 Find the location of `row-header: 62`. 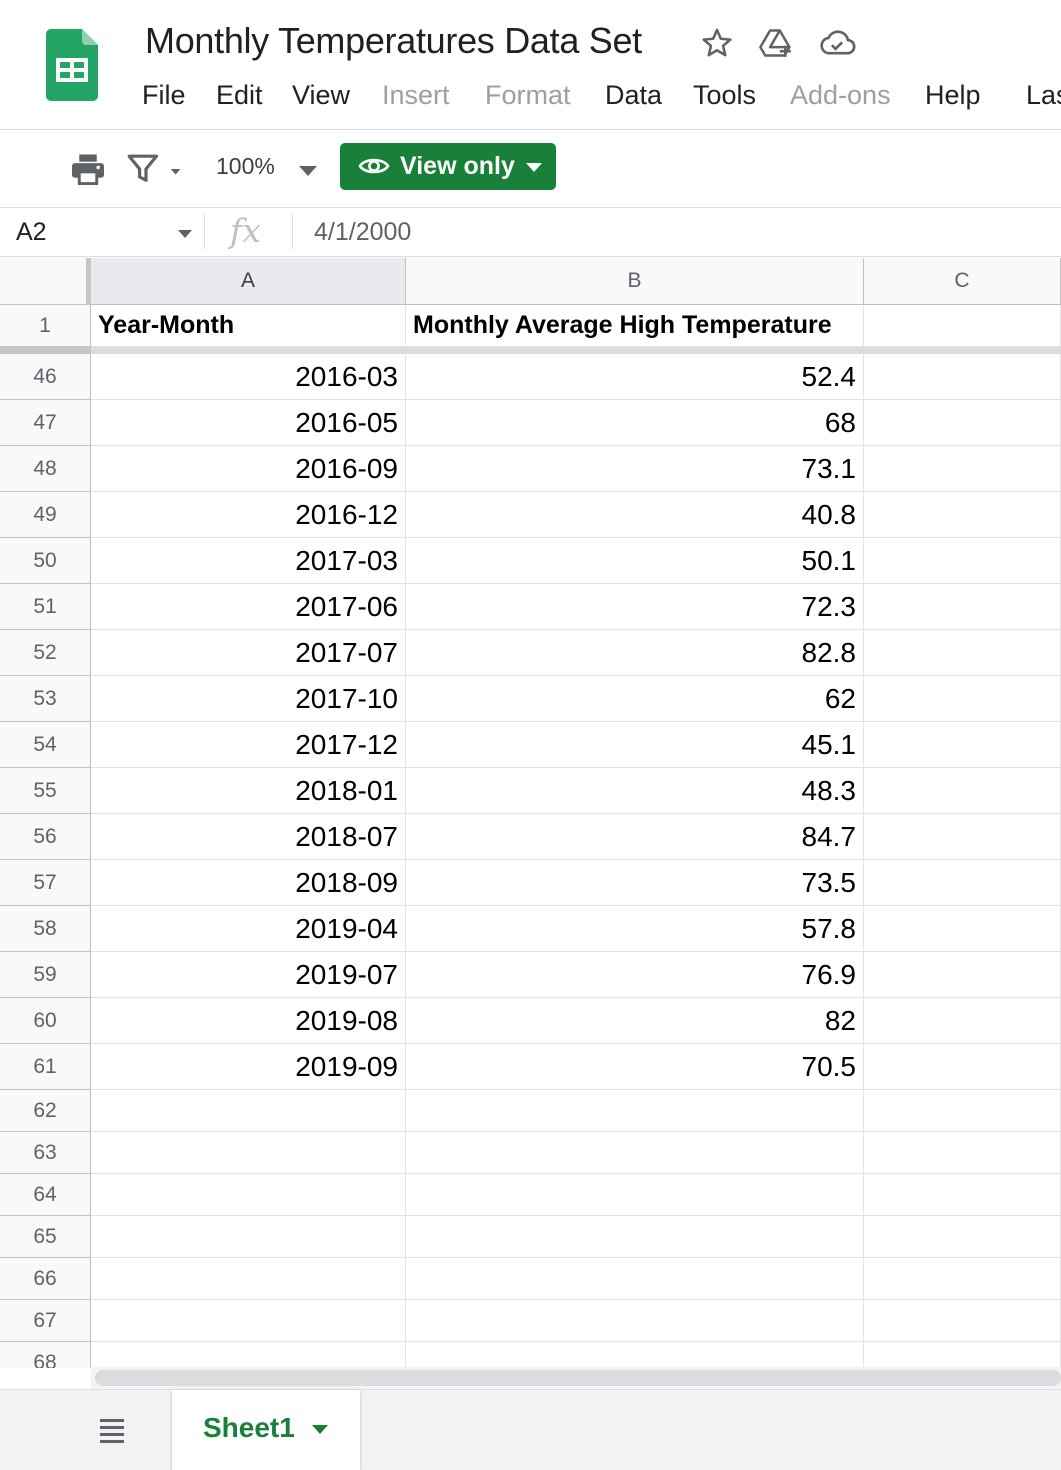

row-header: 62 is located at coordinates (45, 1111).